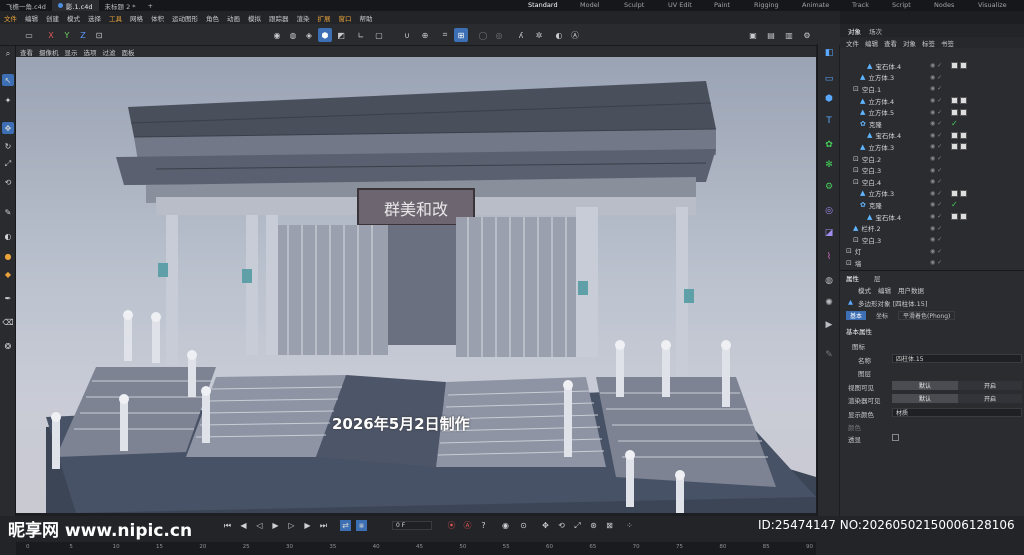  I want to click on rotation-key-icon: ⟲, so click(561, 525).